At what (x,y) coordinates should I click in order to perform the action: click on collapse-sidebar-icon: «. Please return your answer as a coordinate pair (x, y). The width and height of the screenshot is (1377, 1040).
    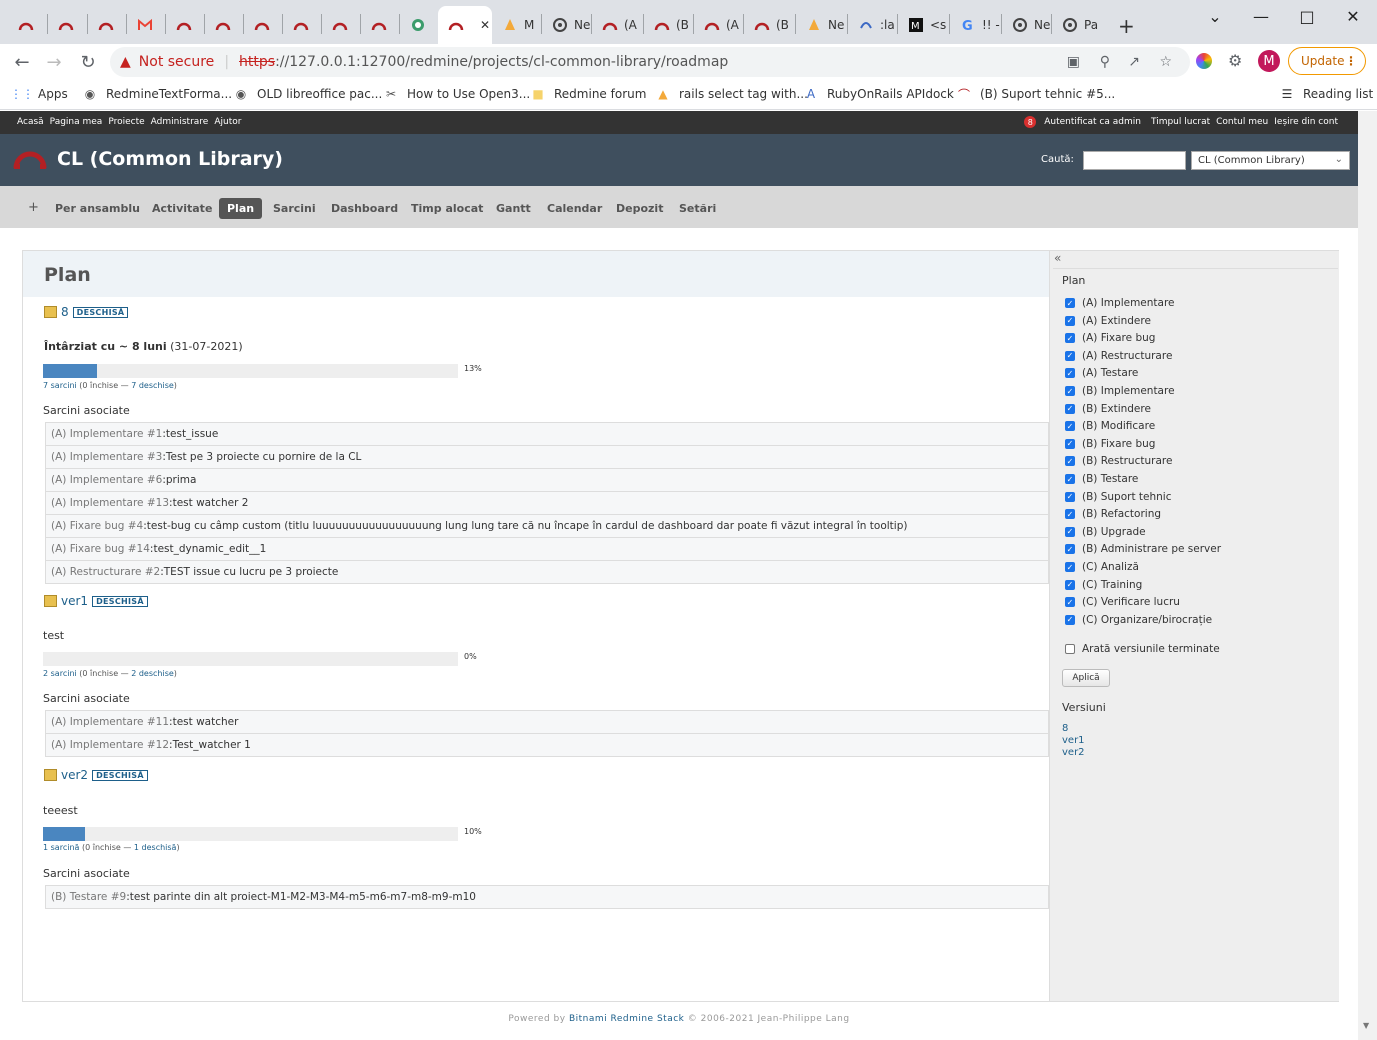
    Looking at the image, I should click on (1057, 258).